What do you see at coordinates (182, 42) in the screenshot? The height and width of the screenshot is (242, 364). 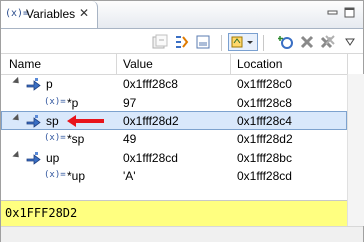 I see `show-type-names-icon` at bounding box center [182, 42].